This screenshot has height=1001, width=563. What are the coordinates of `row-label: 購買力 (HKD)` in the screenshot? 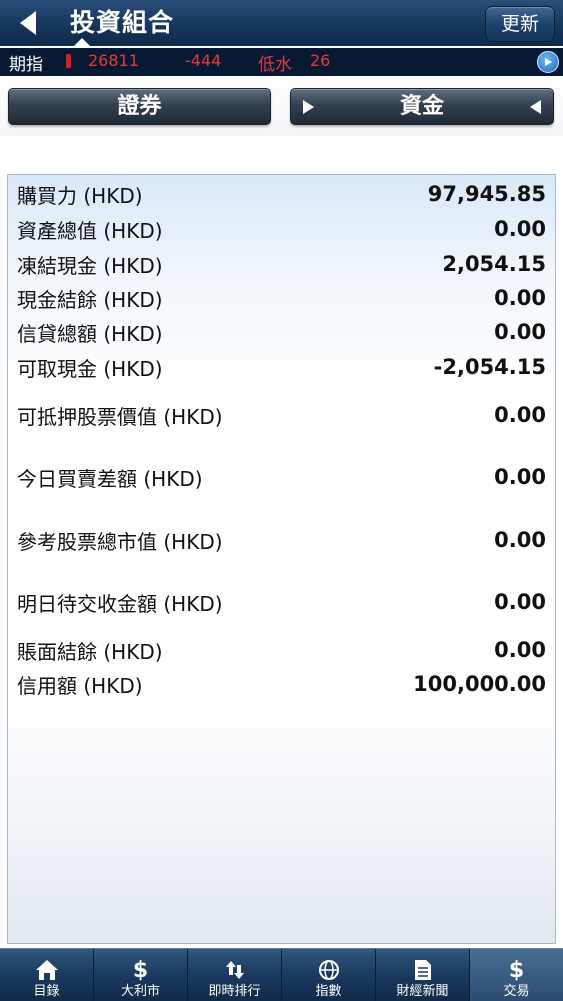 It's located at (80, 195).